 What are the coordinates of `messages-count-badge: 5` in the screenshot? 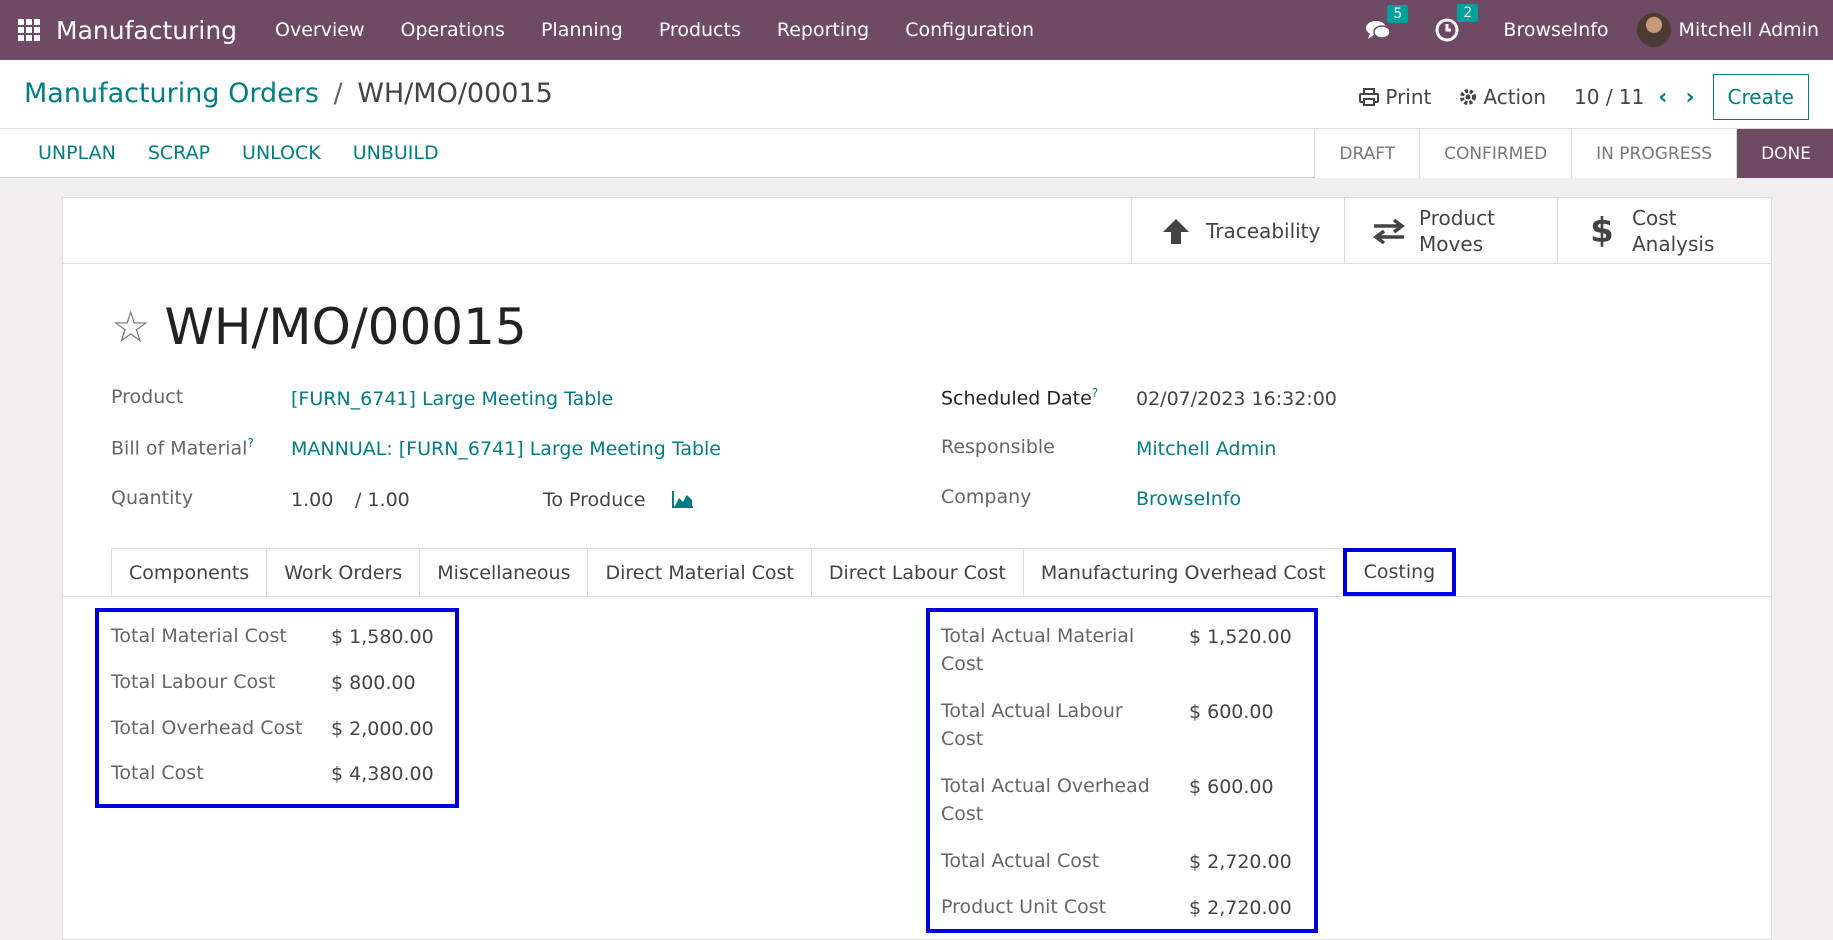 It's located at (1398, 14).